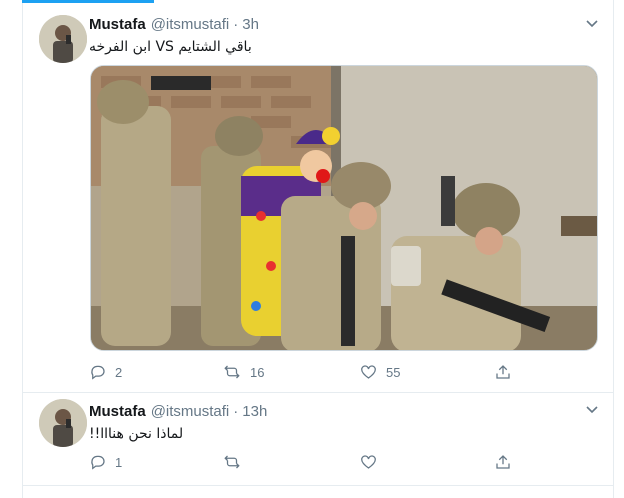 The height and width of the screenshot is (498, 624). Describe the element at coordinates (393, 372) in the screenshot. I see `like-count: 55` at that location.